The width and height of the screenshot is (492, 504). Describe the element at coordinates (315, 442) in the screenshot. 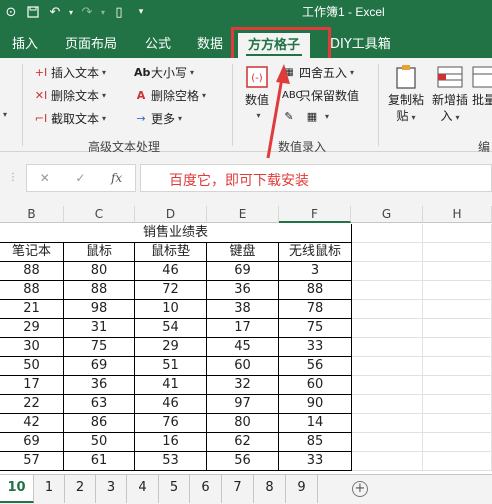

I see `table-cell: 85` at that location.